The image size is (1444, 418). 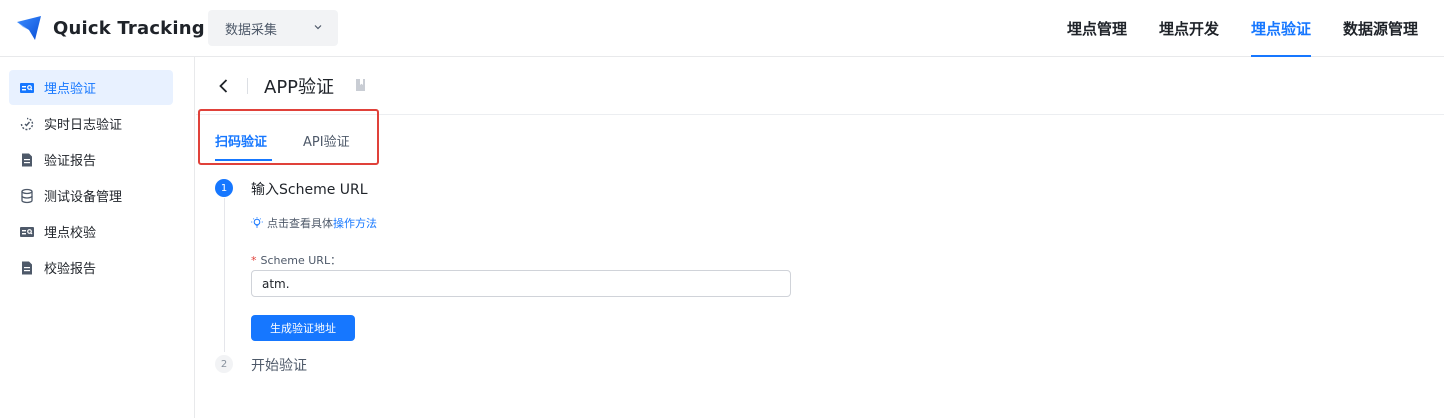 I want to click on sidebar-item-label: 埋点校验, so click(x=70, y=233).